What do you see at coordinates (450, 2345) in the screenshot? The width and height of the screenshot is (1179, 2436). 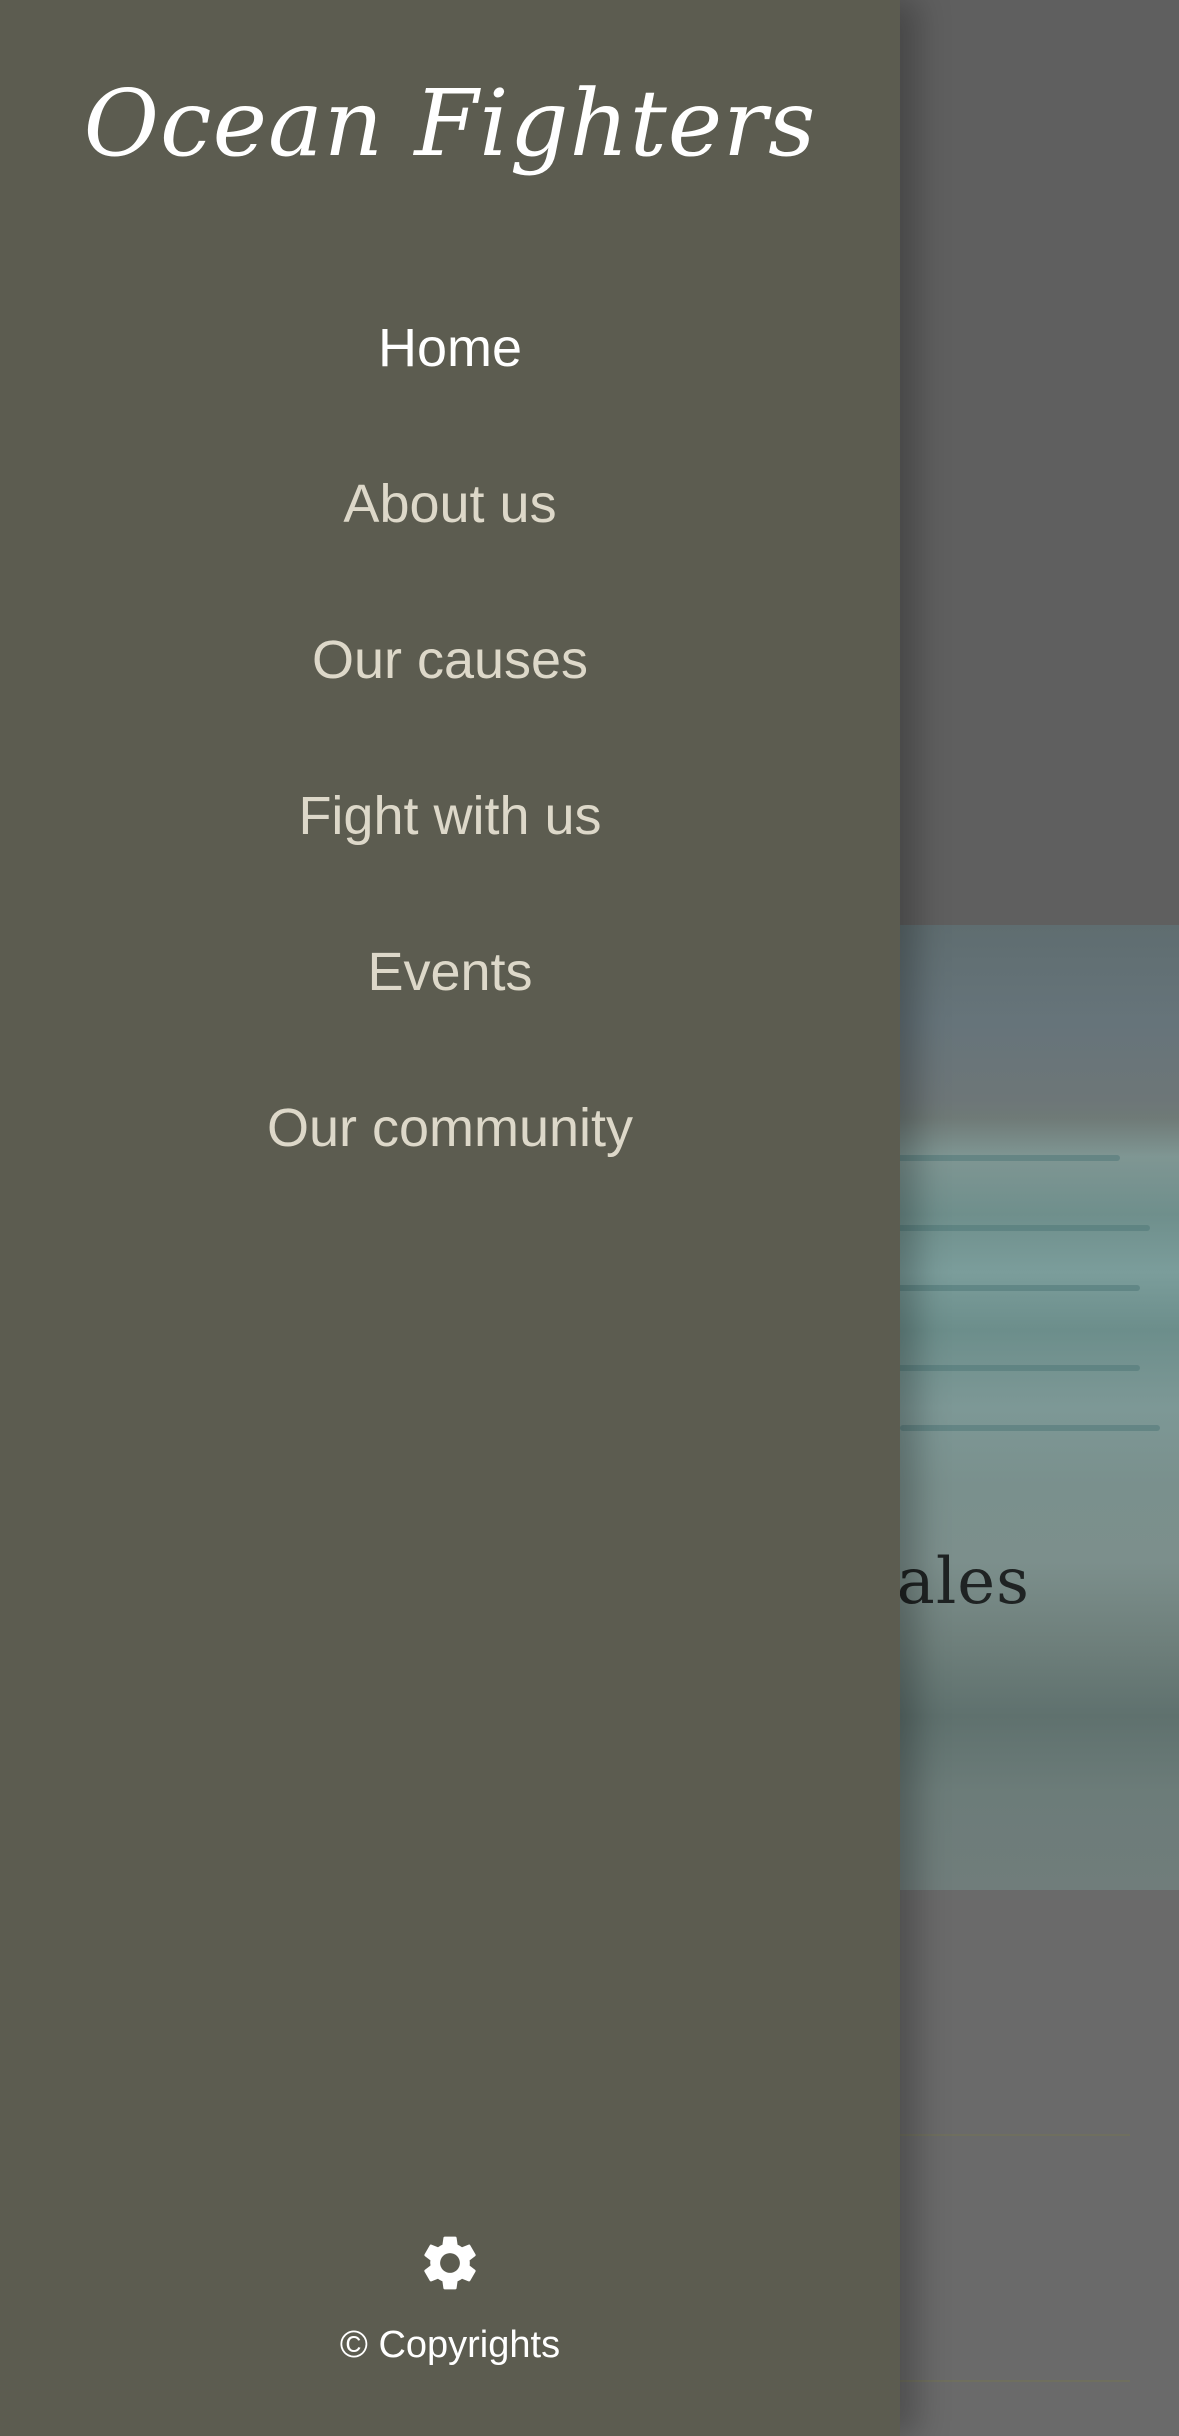 I see `copyright-text: © Copyrights` at bounding box center [450, 2345].